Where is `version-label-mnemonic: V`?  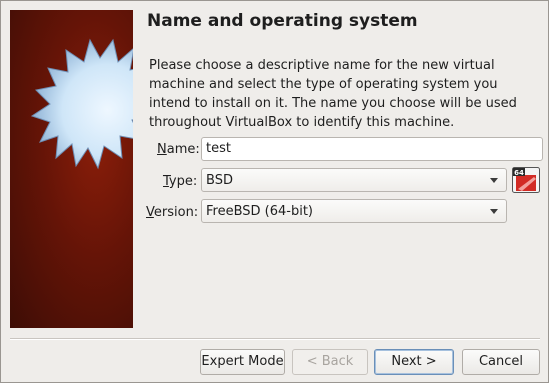 version-label-mnemonic: V is located at coordinates (150, 212).